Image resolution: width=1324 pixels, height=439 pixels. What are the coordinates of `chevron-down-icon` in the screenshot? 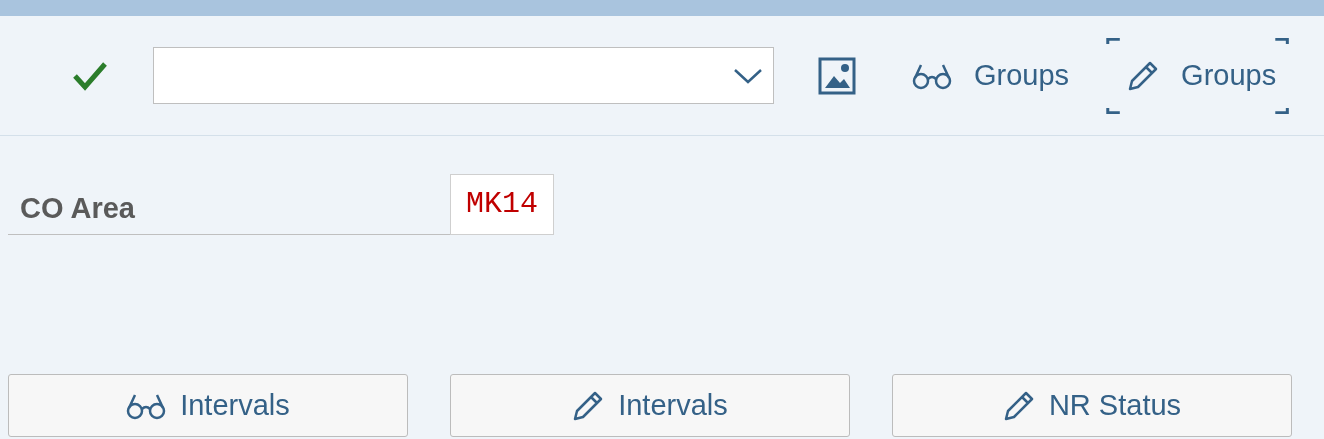 It's located at (748, 75).